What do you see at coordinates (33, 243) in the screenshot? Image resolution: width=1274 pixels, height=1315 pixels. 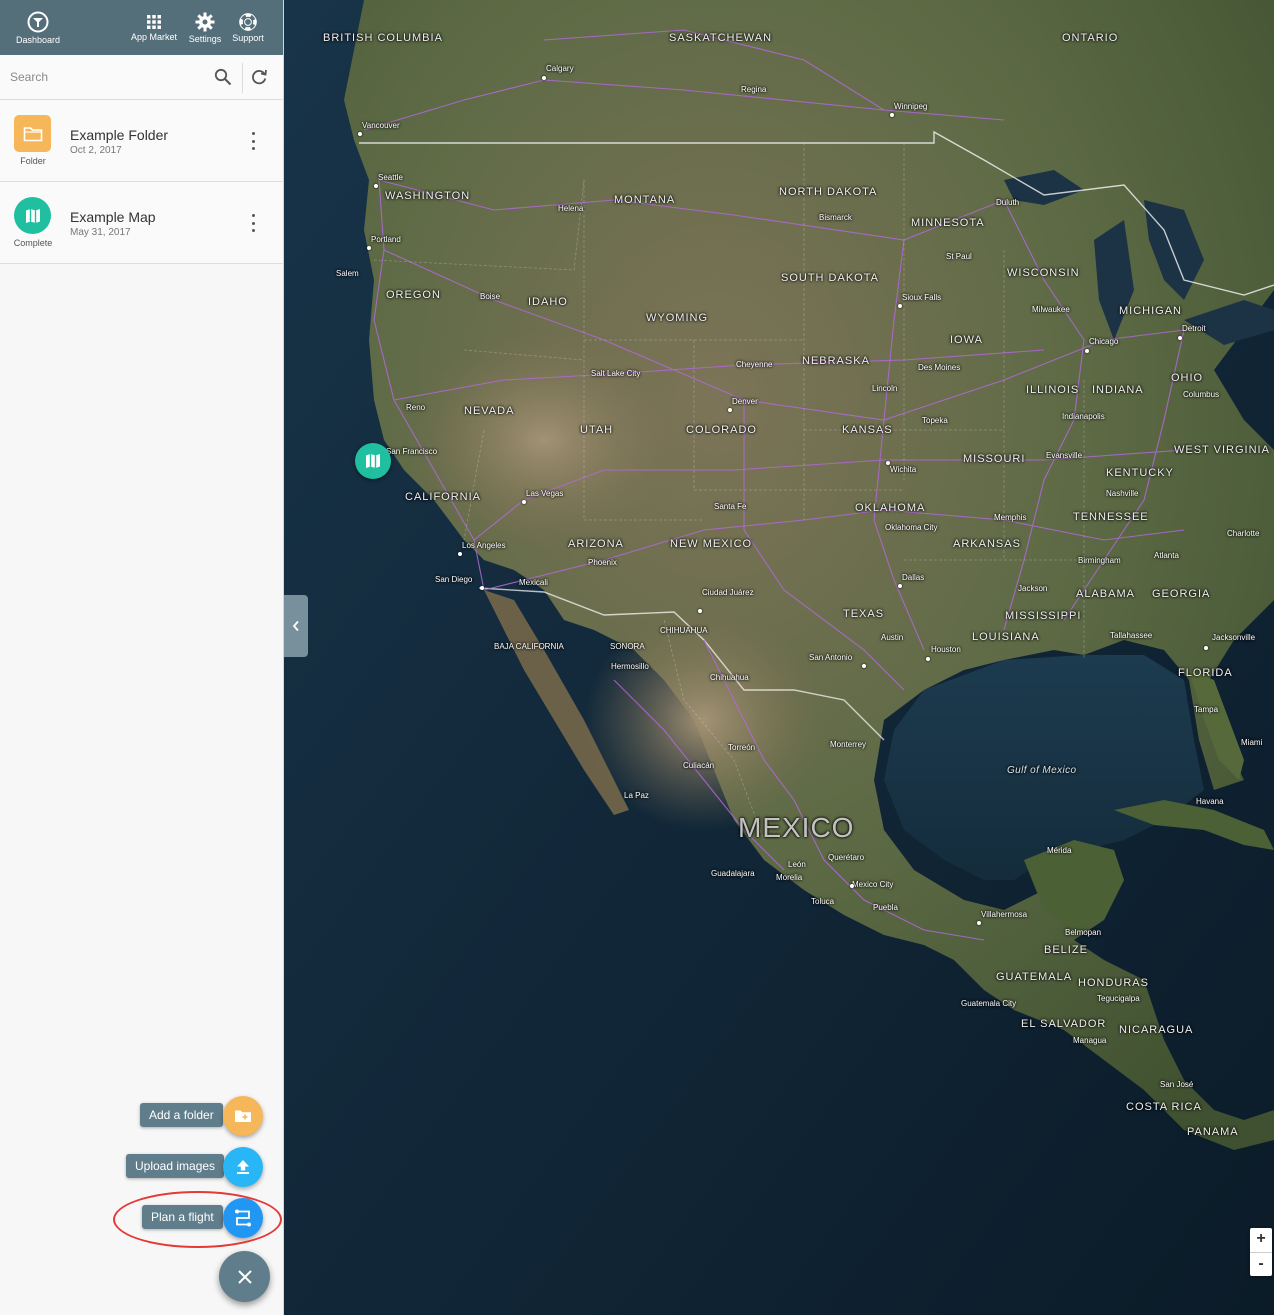 I see `item-type: Complete` at bounding box center [33, 243].